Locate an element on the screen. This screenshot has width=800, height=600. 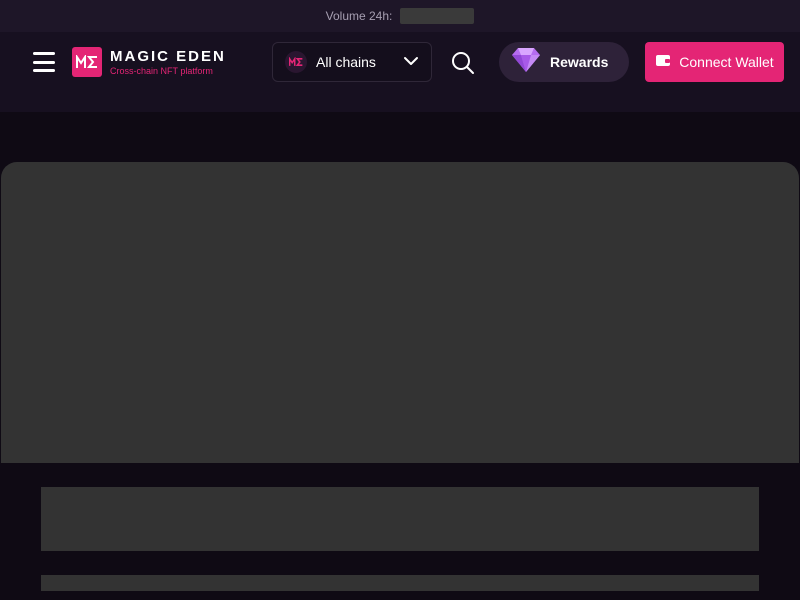
volume-bar: Volume 24h: is located at coordinates (400, 16).